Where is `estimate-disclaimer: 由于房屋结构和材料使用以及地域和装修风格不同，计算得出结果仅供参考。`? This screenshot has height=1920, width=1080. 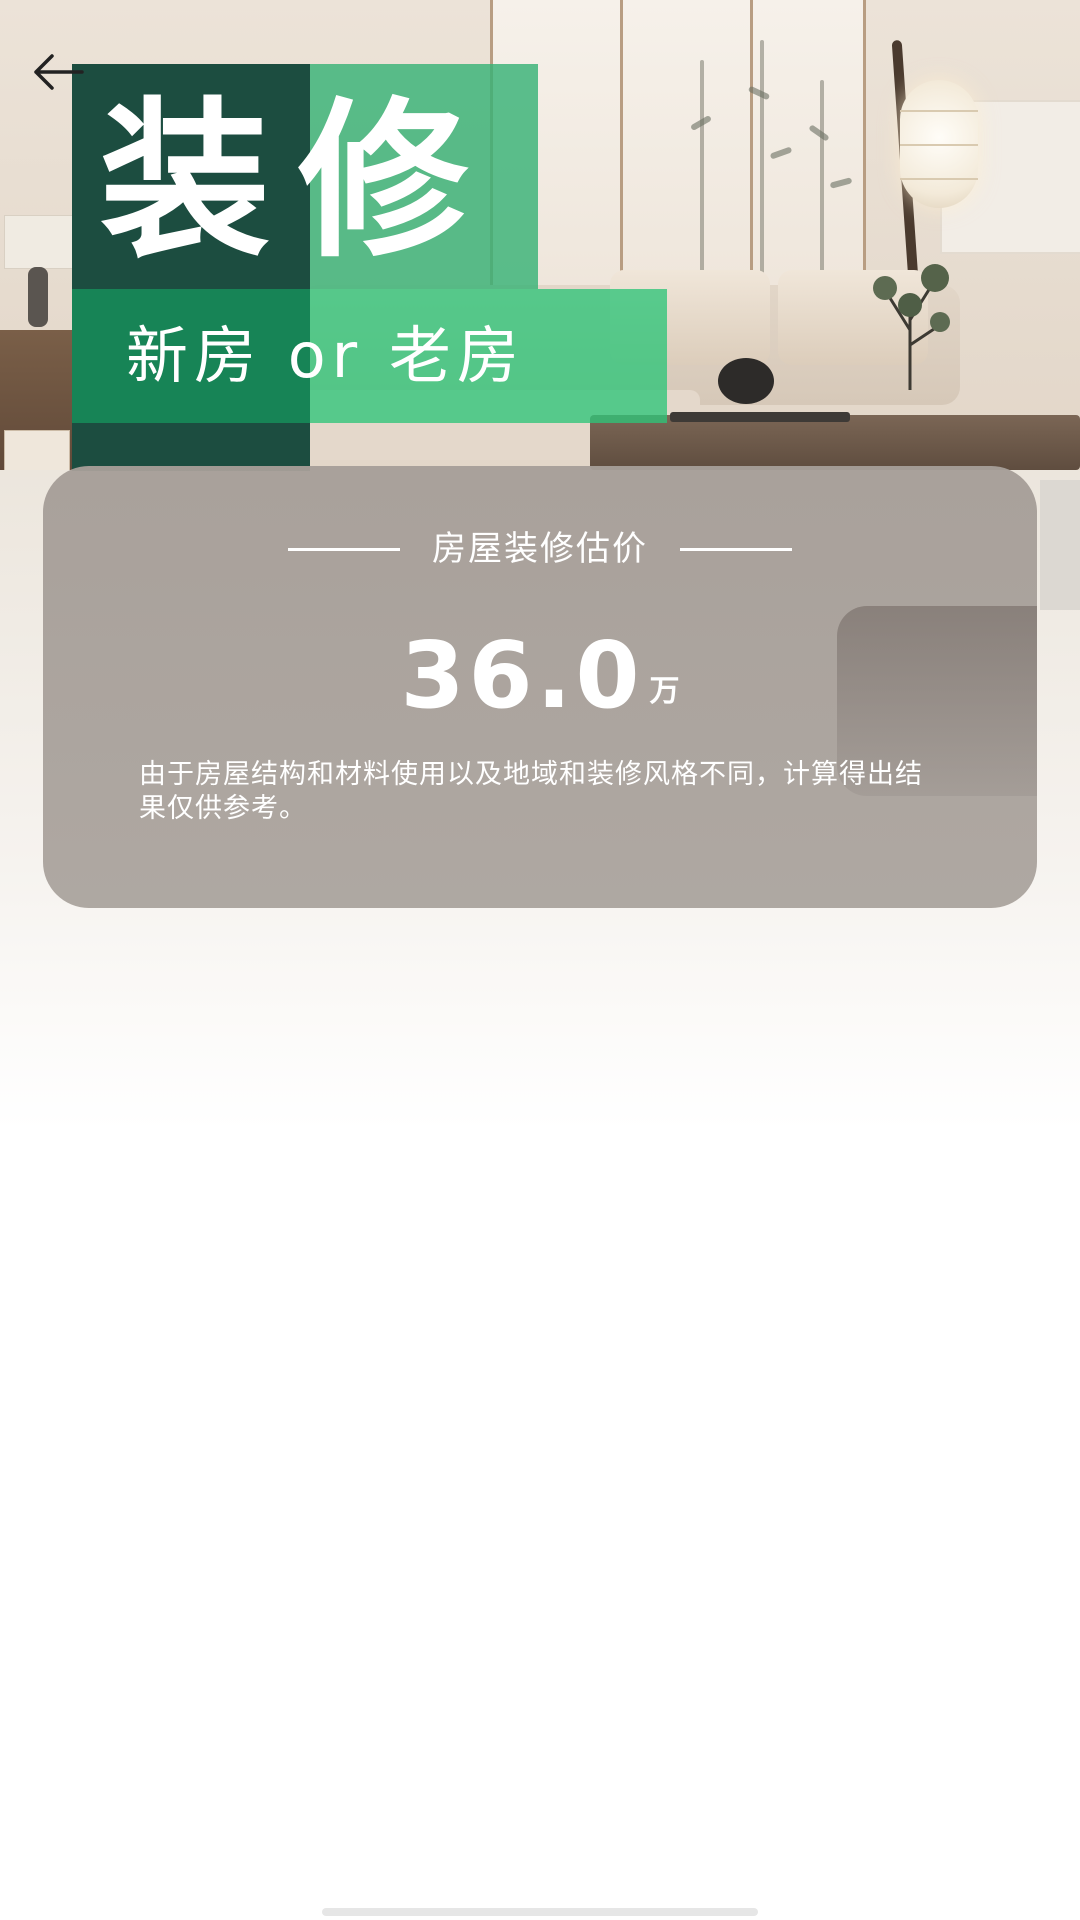
estimate-disclaimer: 由于房屋结构和材料使用以及地域和装修风格不同，计算得出结果仅供参考。 is located at coordinates (531, 791).